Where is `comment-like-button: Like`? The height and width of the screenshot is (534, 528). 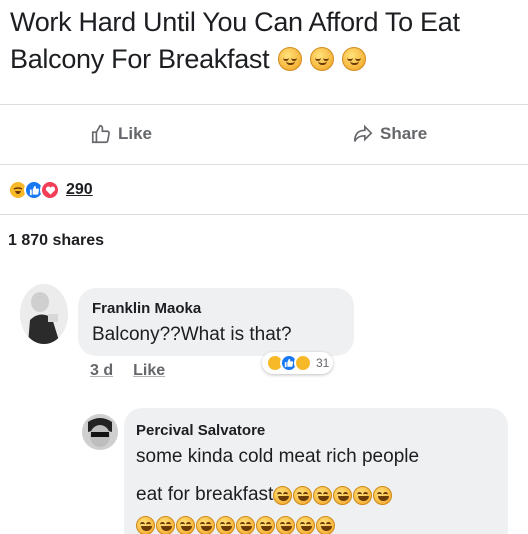 comment-like-button: Like is located at coordinates (149, 371).